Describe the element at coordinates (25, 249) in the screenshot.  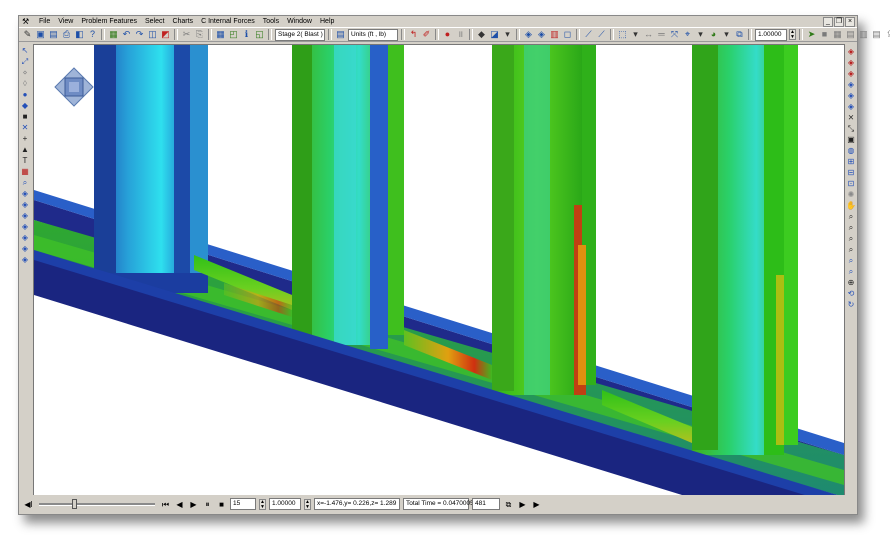
I see `cube-f-icon: ◈` at that location.